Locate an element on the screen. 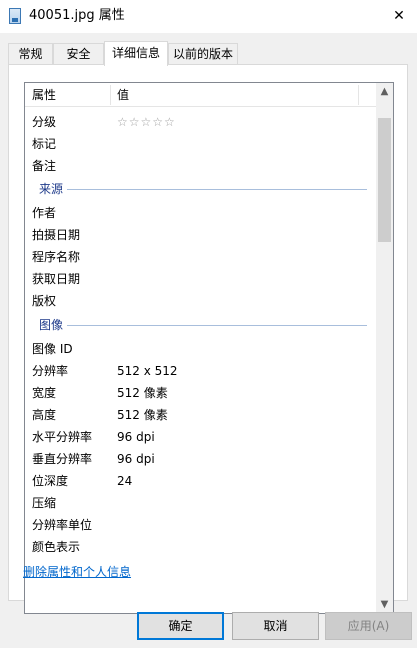  list-item: 高度 512 像素 is located at coordinates (201, 415).